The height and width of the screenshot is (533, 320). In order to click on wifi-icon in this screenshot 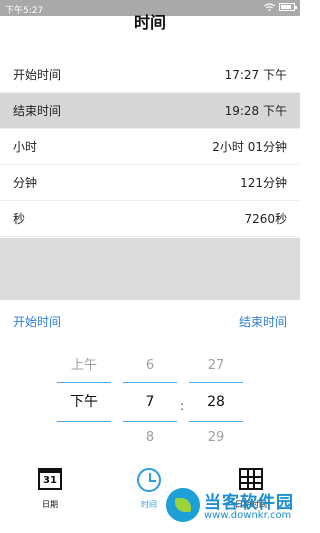, I will do `click(269, 7)`.